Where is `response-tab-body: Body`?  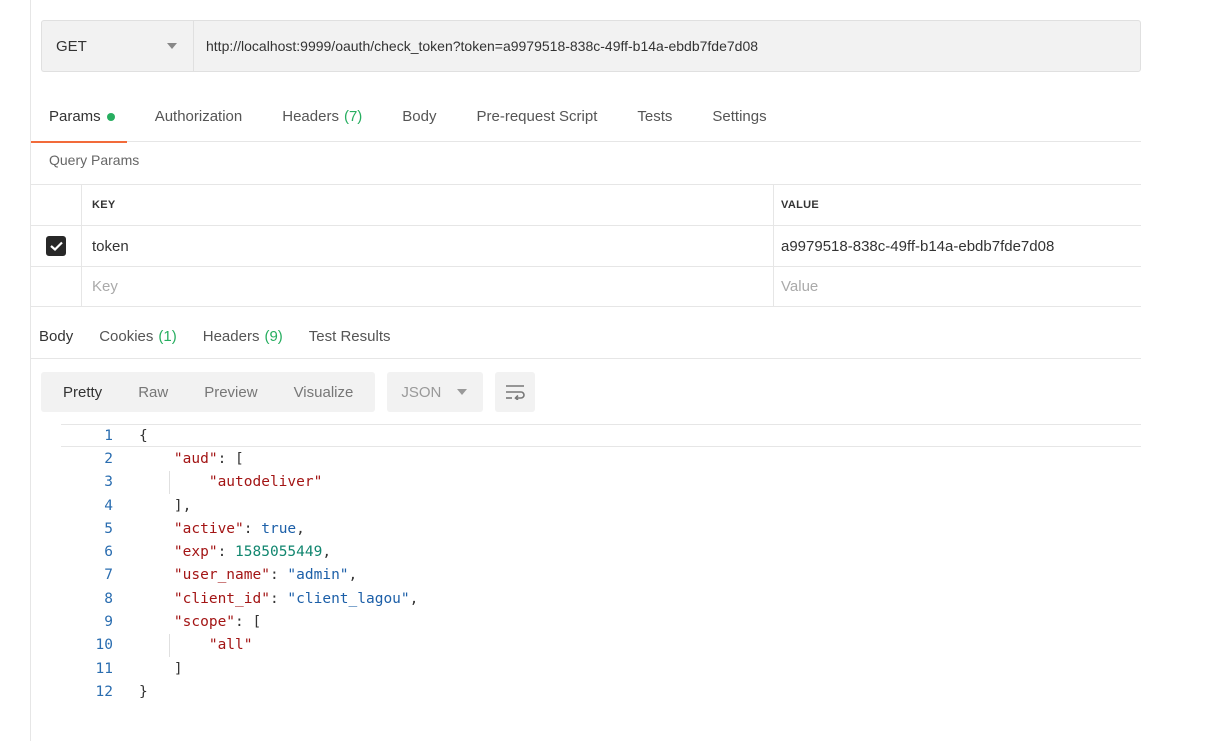
response-tab-body: Body is located at coordinates (56, 336).